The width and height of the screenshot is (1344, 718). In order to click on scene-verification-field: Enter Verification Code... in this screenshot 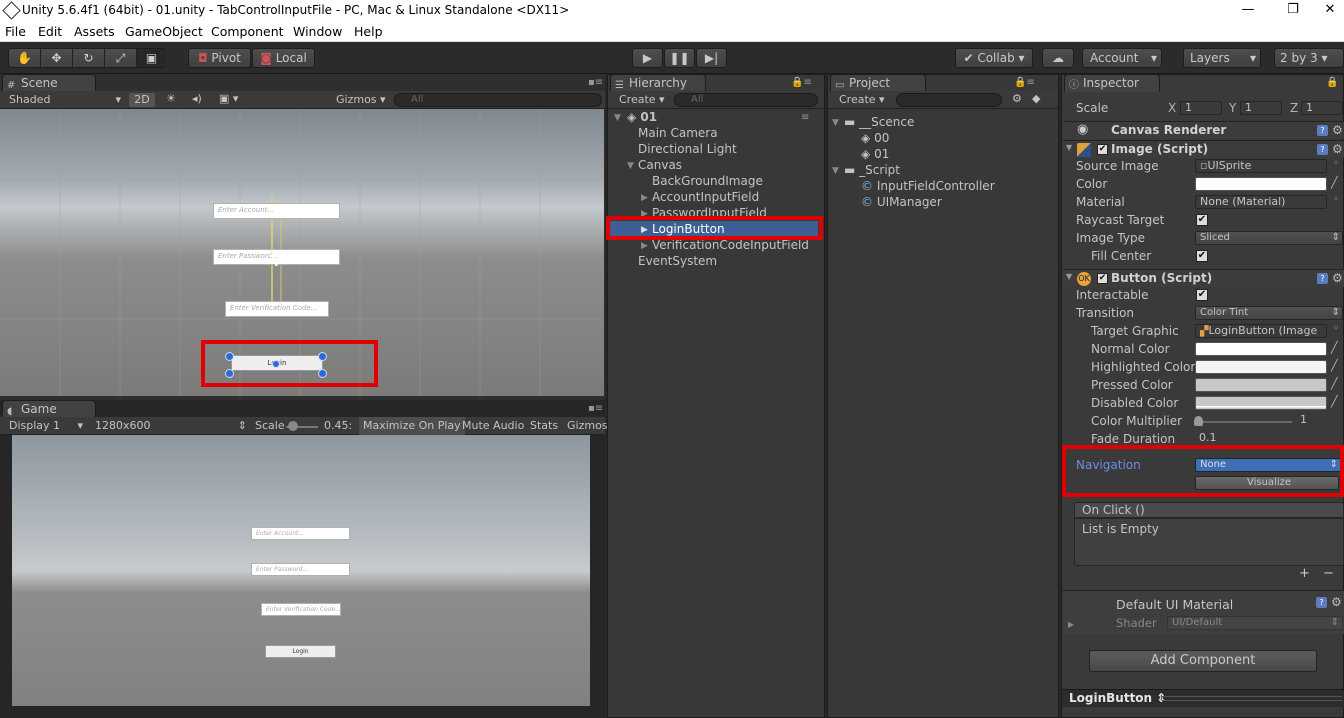, I will do `click(277, 309)`.